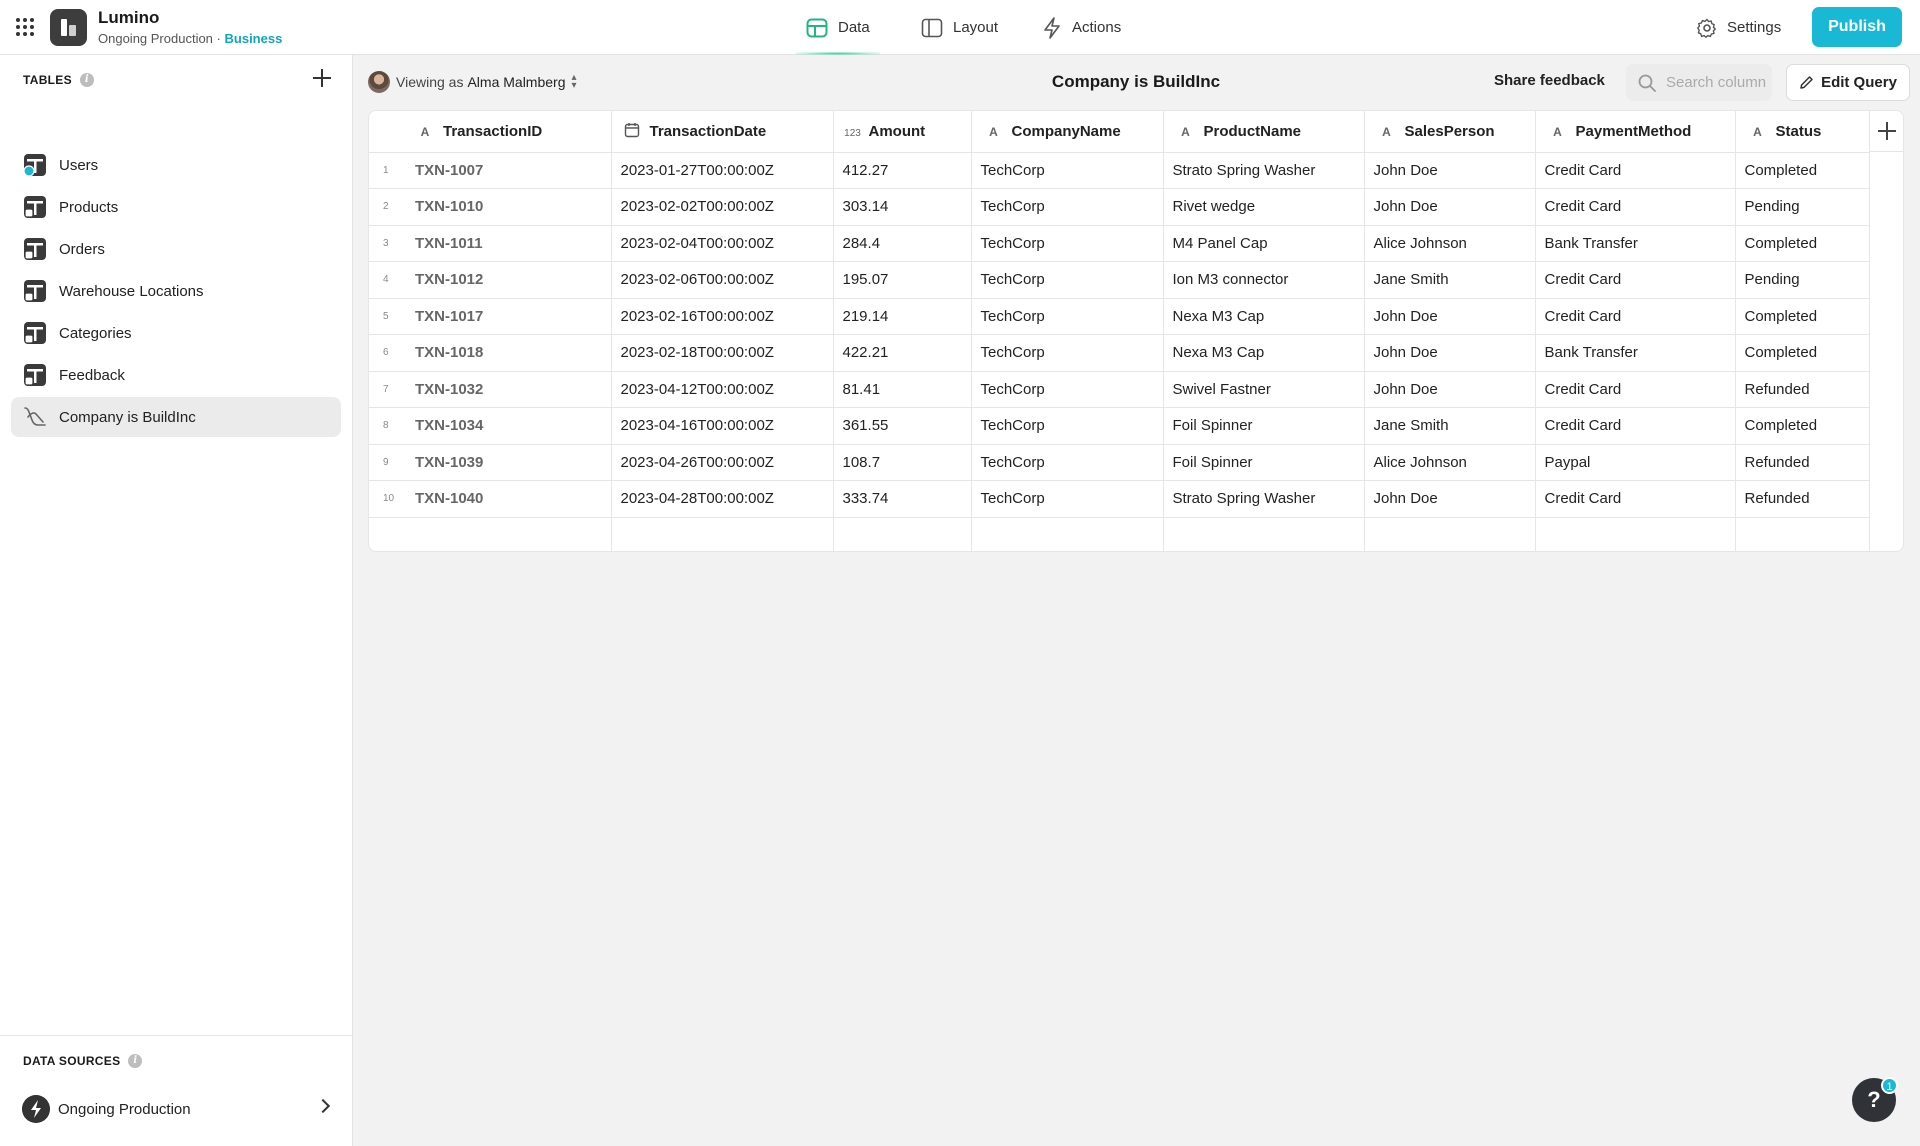 This screenshot has width=1920, height=1146. Describe the element at coordinates (1119, 534) in the screenshot. I see `empty-row` at that location.